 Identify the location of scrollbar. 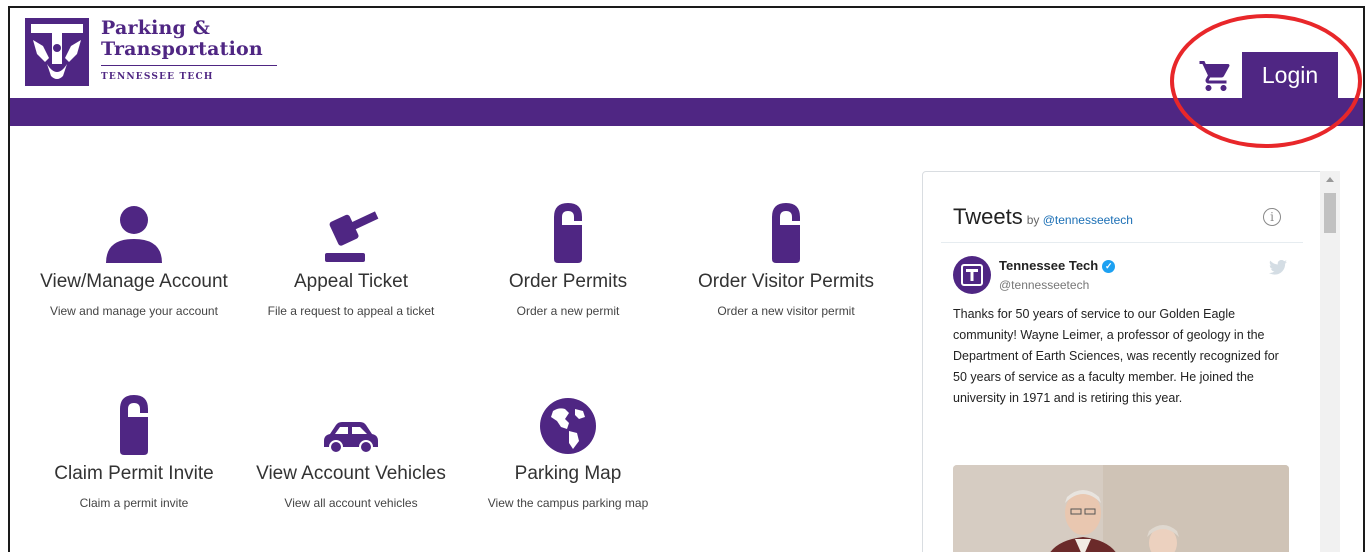
(1330, 361).